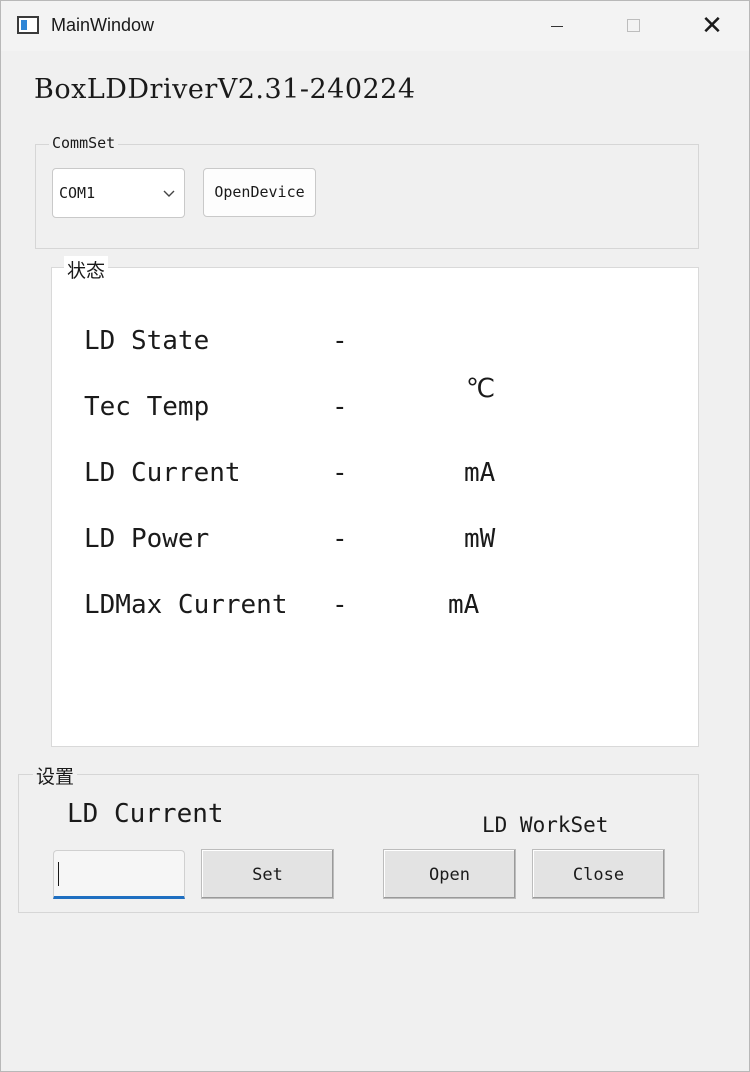 Image resolution: width=750 pixels, height=1072 pixels. I want to click on status-label-ld-power: LD Power, so click(147, 539).